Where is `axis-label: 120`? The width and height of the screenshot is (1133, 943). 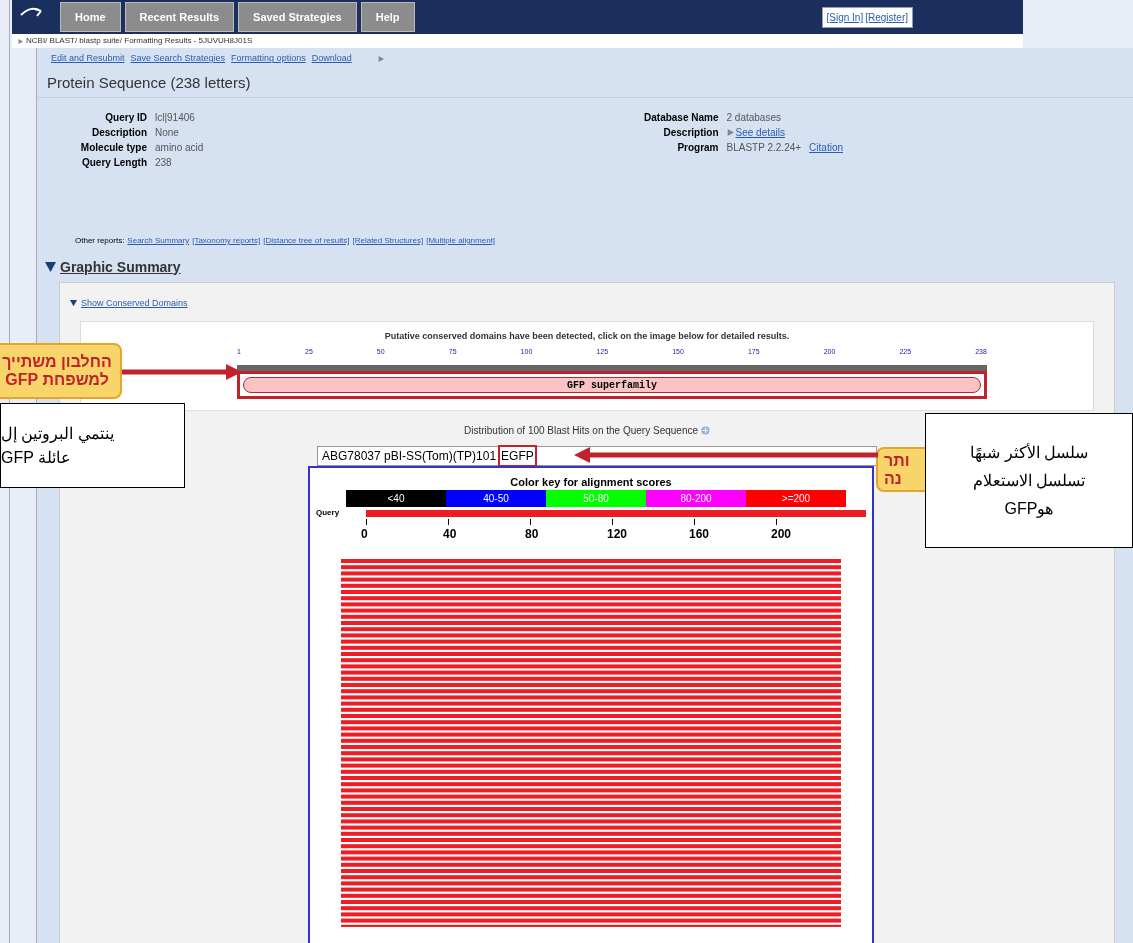 axis-label: 120 is located at coordinates (617, 534).